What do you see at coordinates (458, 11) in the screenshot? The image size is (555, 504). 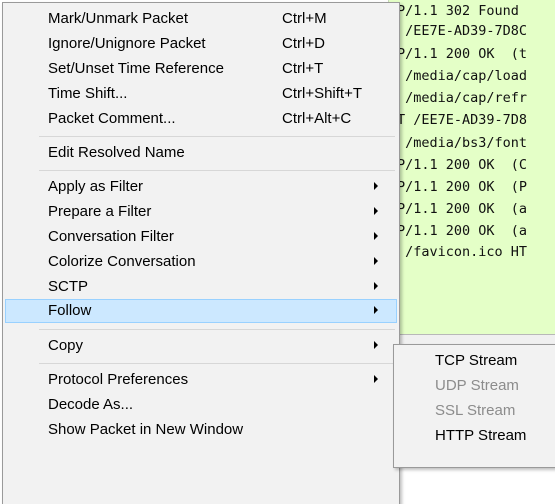 I see `packet-row: P/1.1 302 Found` at bounding box center [458, 11].